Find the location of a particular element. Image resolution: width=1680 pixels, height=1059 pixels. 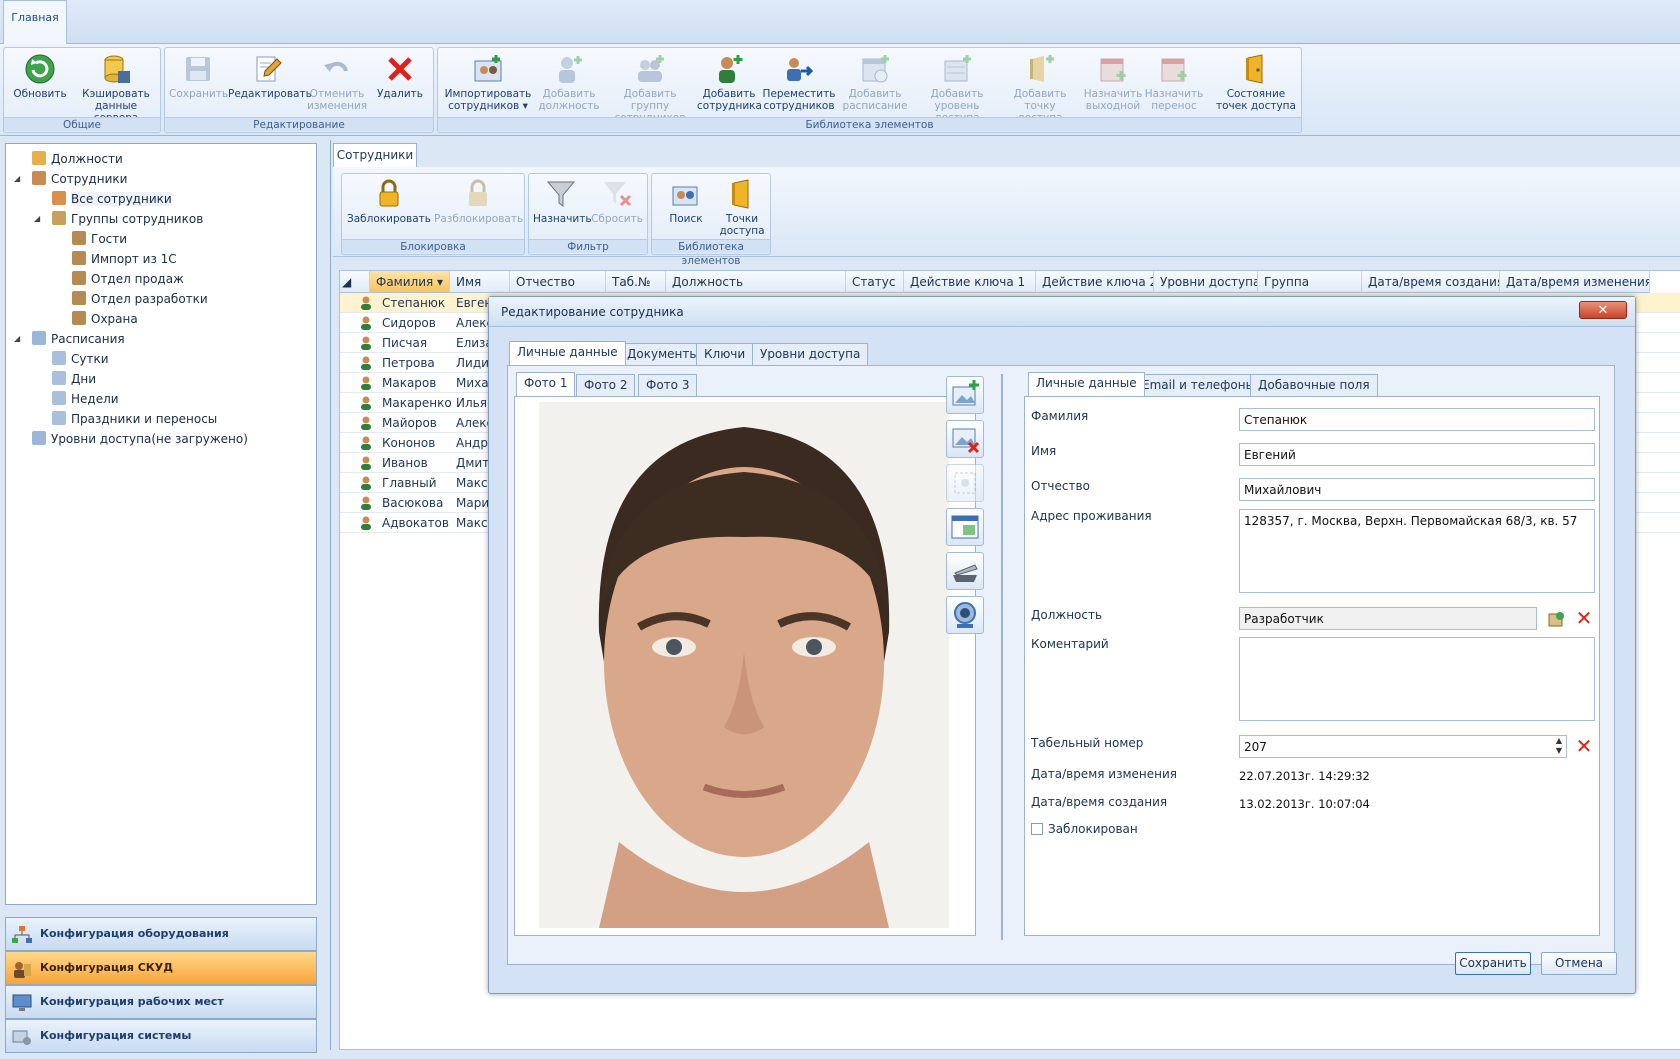

tree-item-positions: Должности is located at coordinates (77, 159).